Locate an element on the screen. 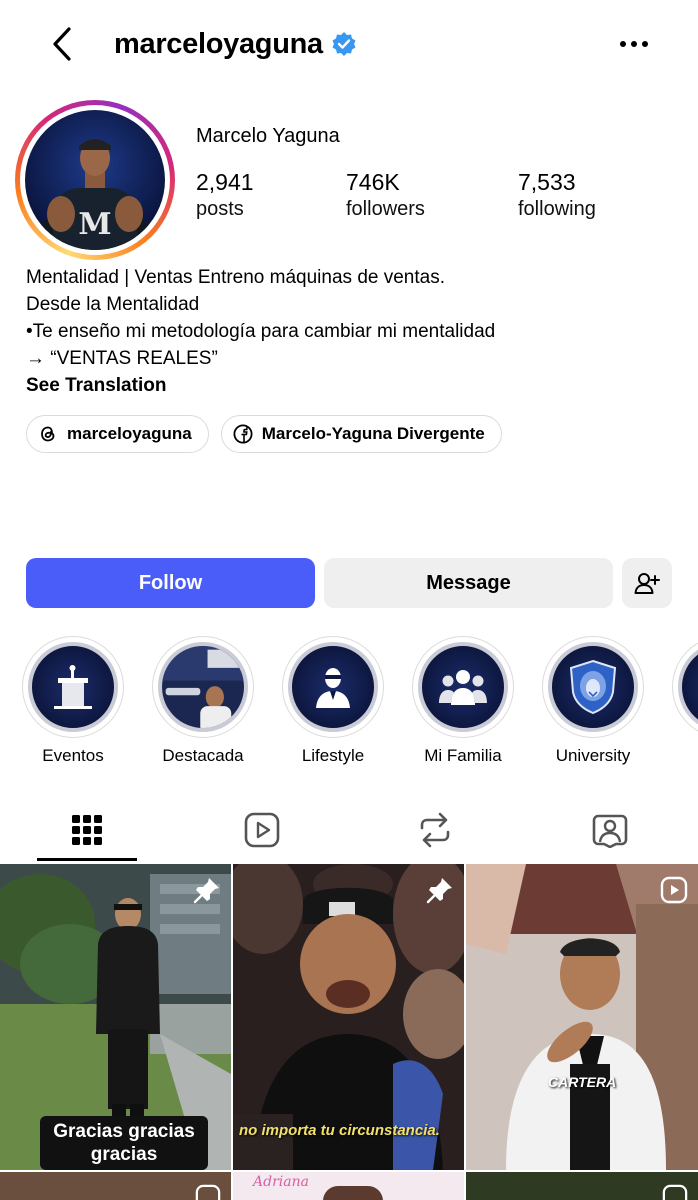  follow-button: Follow is located at coordinates (170, 583).